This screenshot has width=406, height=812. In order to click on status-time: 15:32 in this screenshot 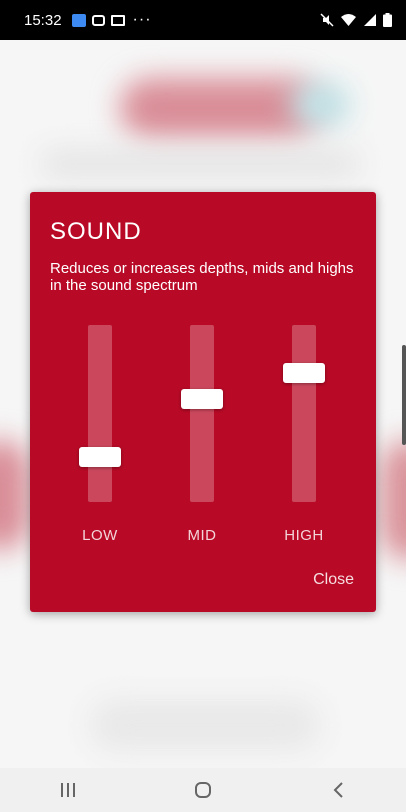, I will do `click(43, 20)`.